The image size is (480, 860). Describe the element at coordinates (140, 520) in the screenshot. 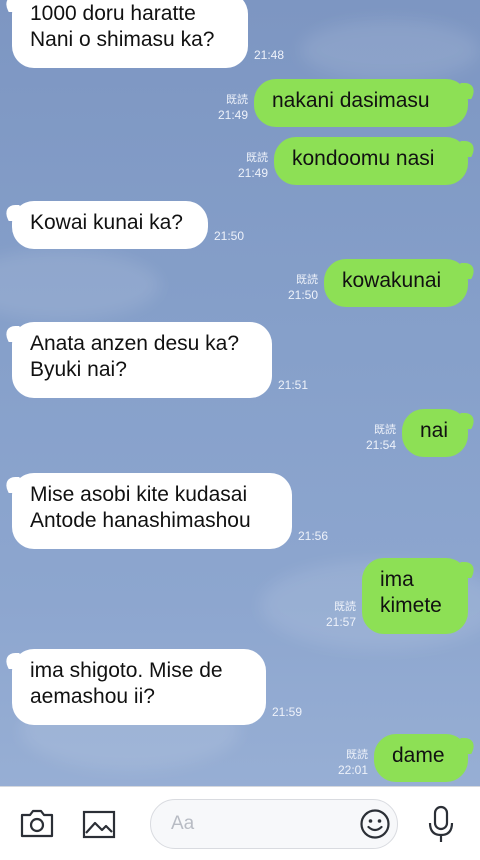

I see `message-text-line: Antode hanashimashou` at that location.